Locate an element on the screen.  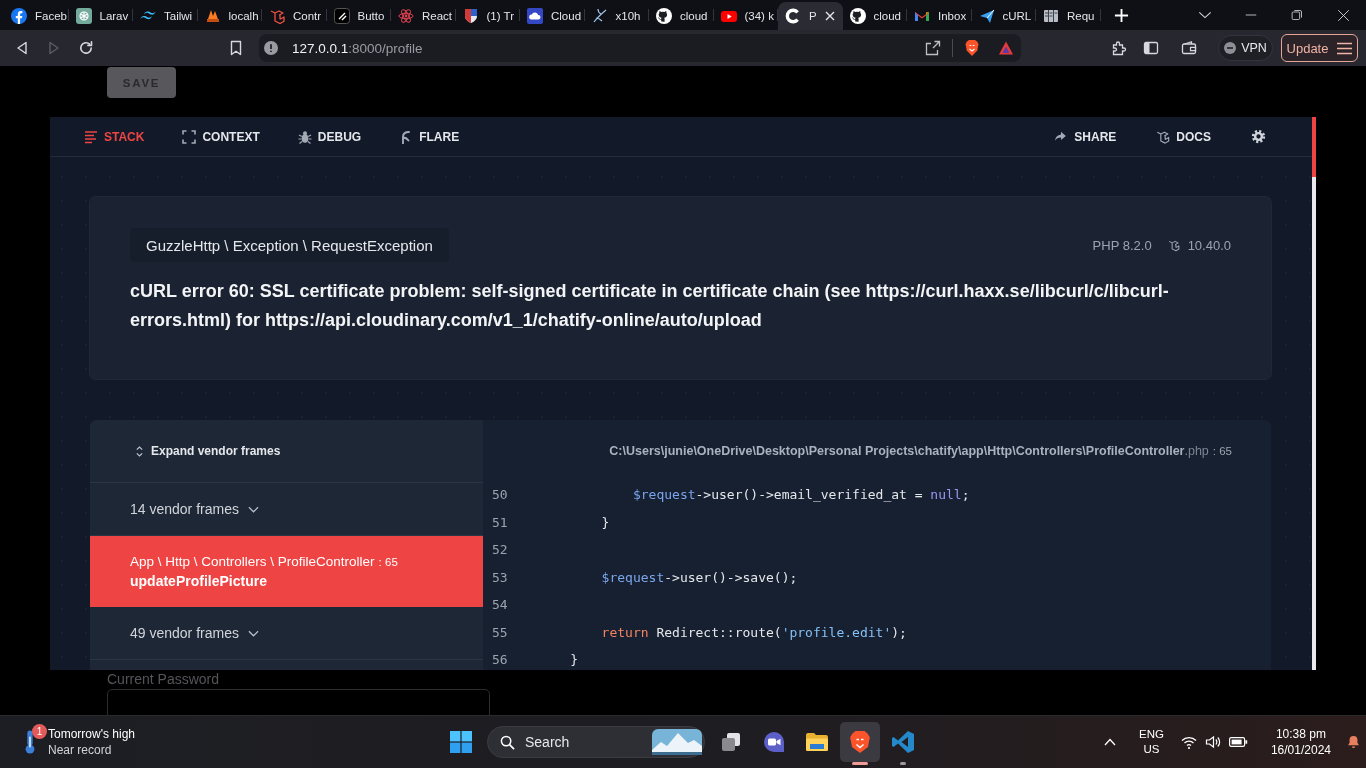
browser-tab: (1) Tr is located at coordinates (487, 16).